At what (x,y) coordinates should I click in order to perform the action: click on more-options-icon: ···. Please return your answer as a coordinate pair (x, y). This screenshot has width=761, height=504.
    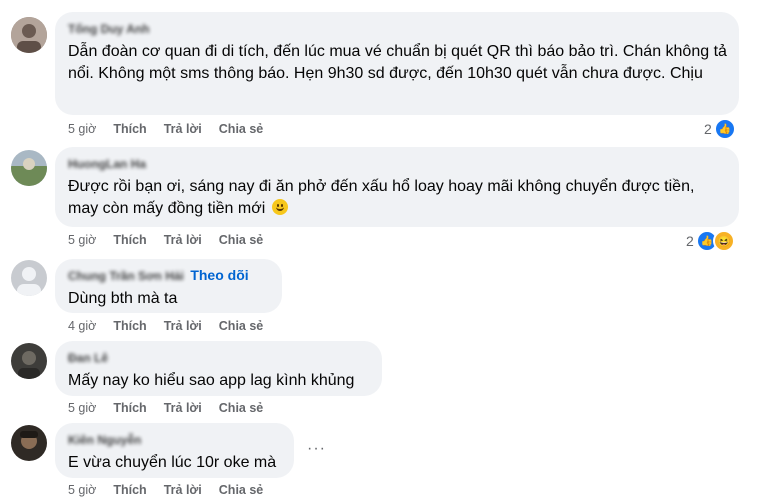
    Looking at the image, I should click on (316, 449).